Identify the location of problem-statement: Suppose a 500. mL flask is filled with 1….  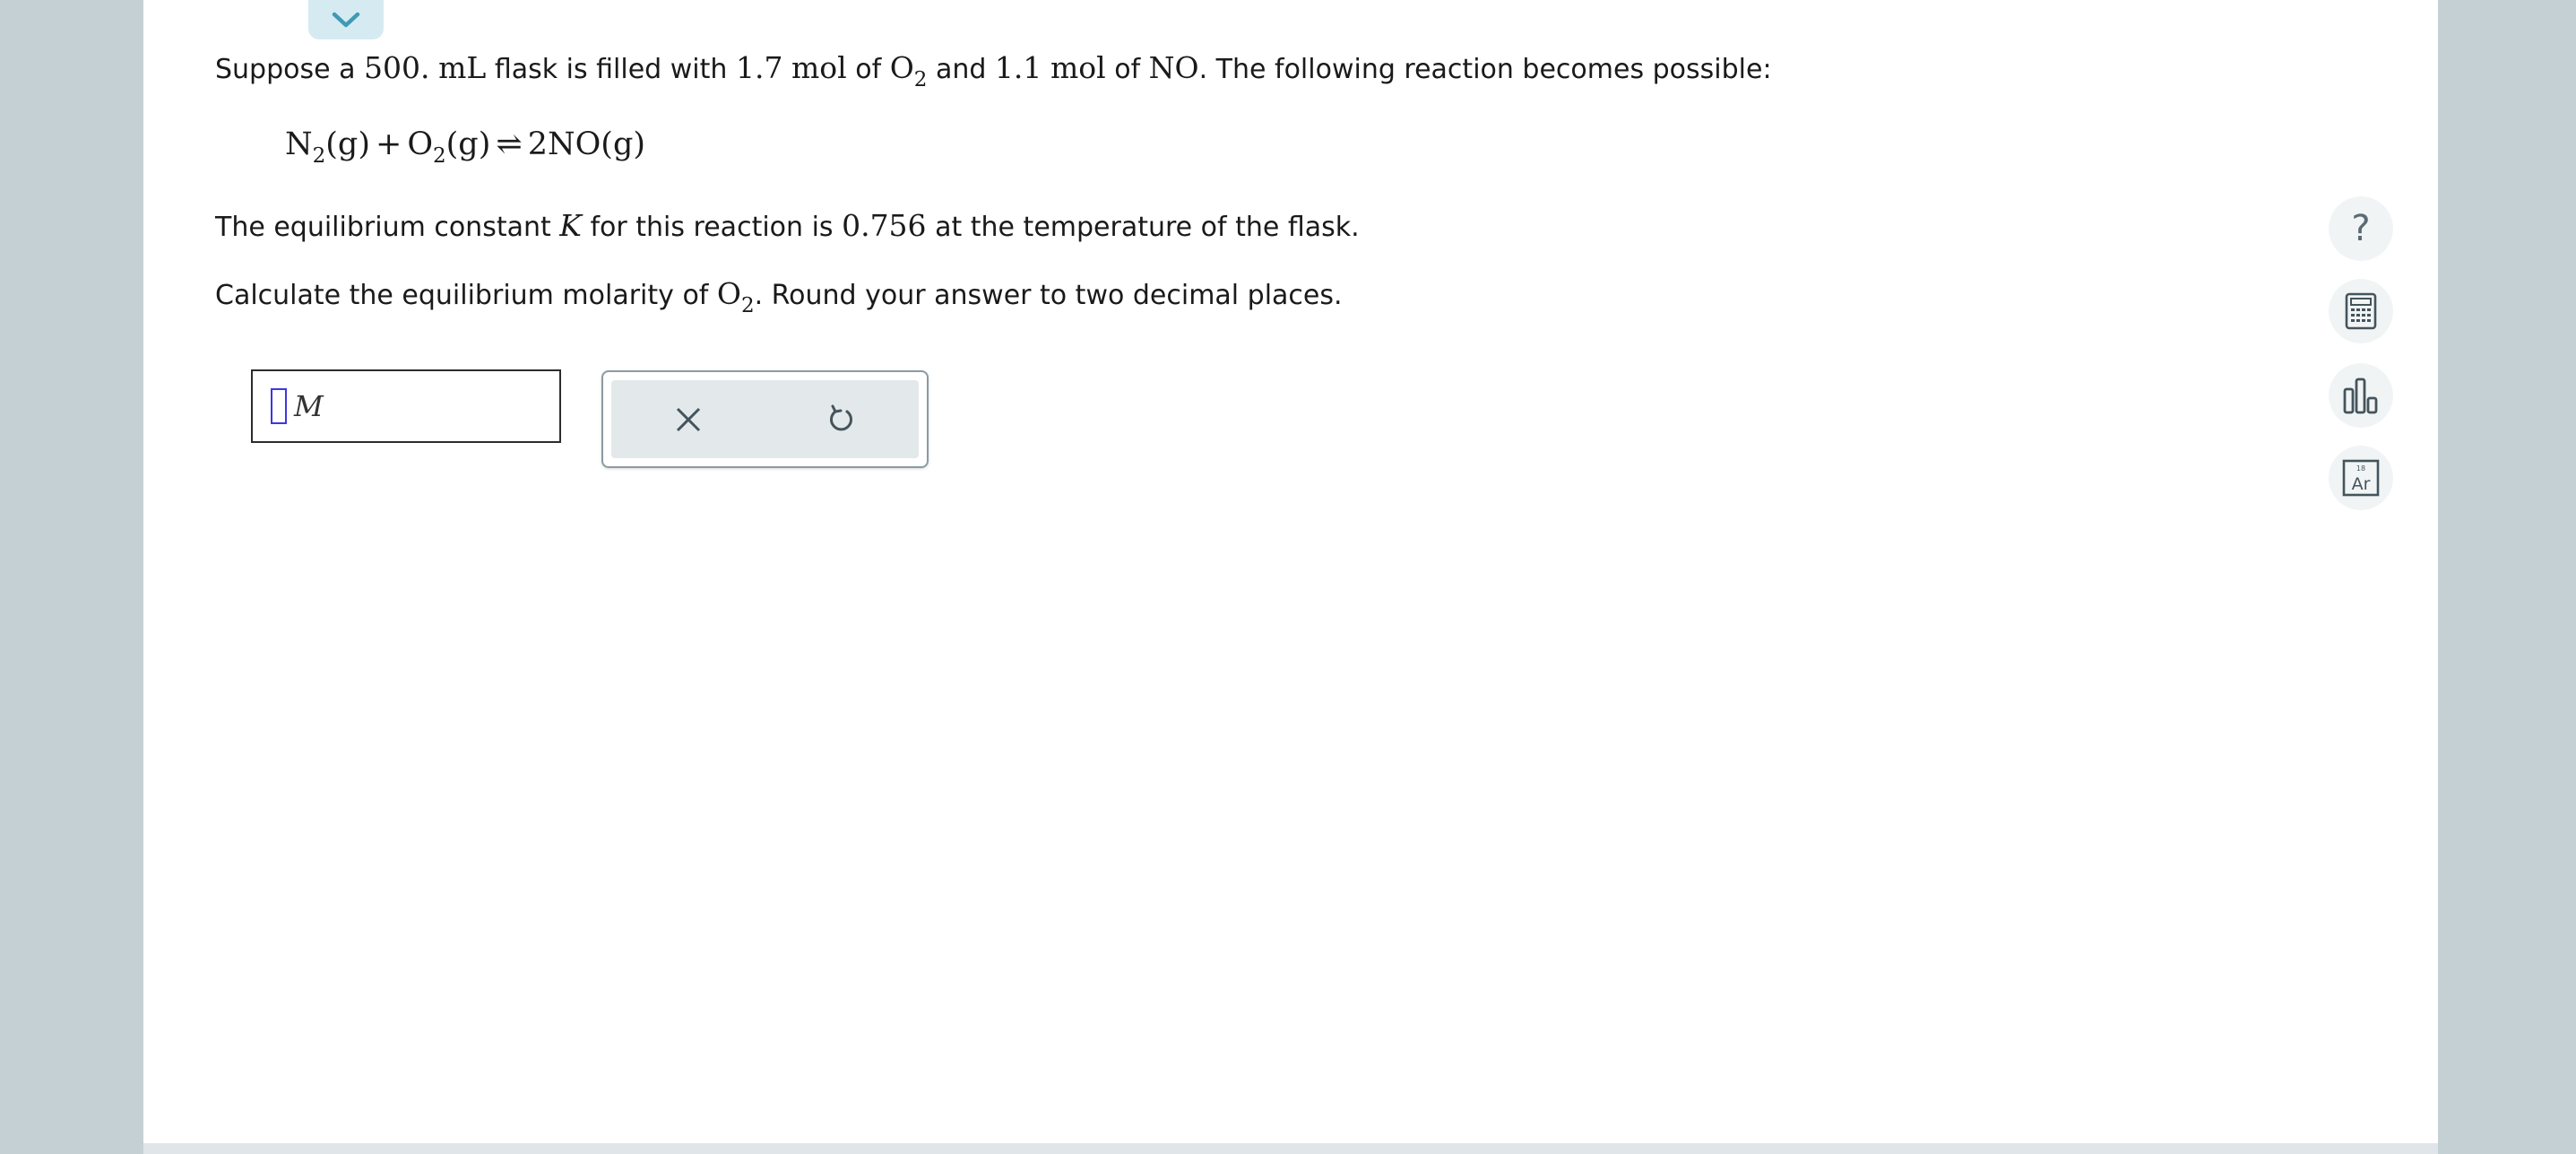
(993, 70).